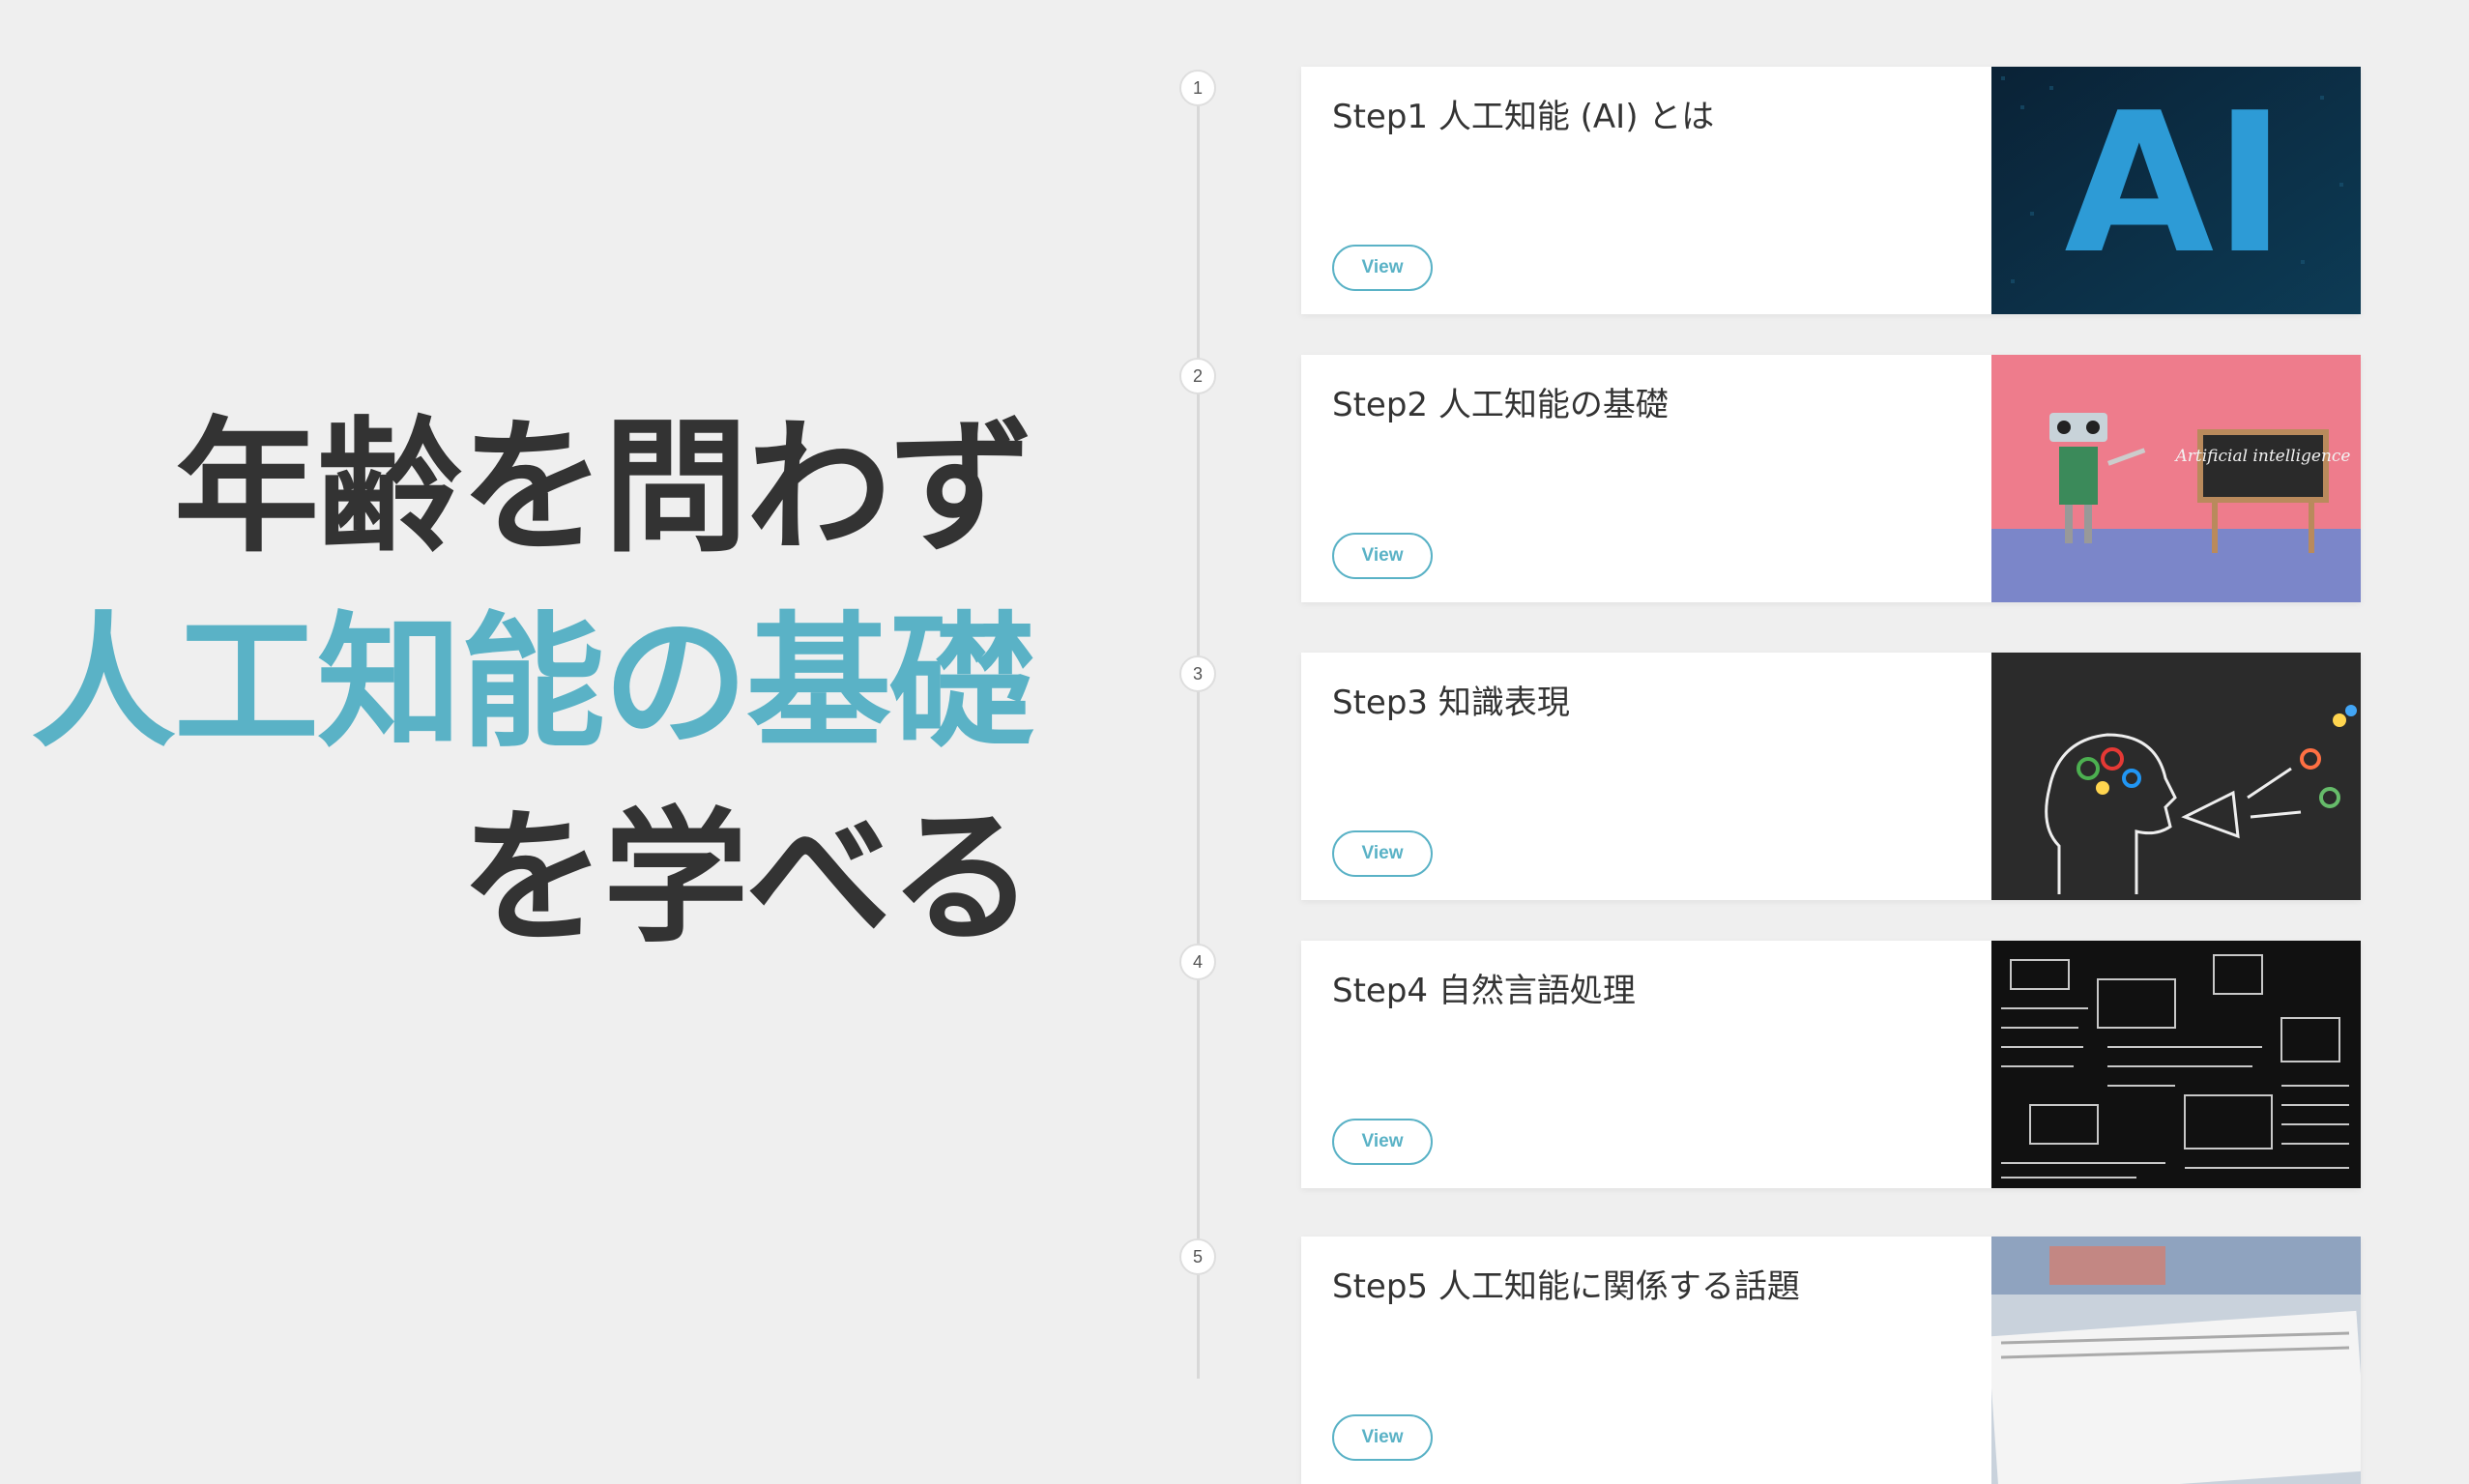 The width and height of the screenshot is (2469, 1484). I want to click on newspaper-image, so click(2176, 1360).